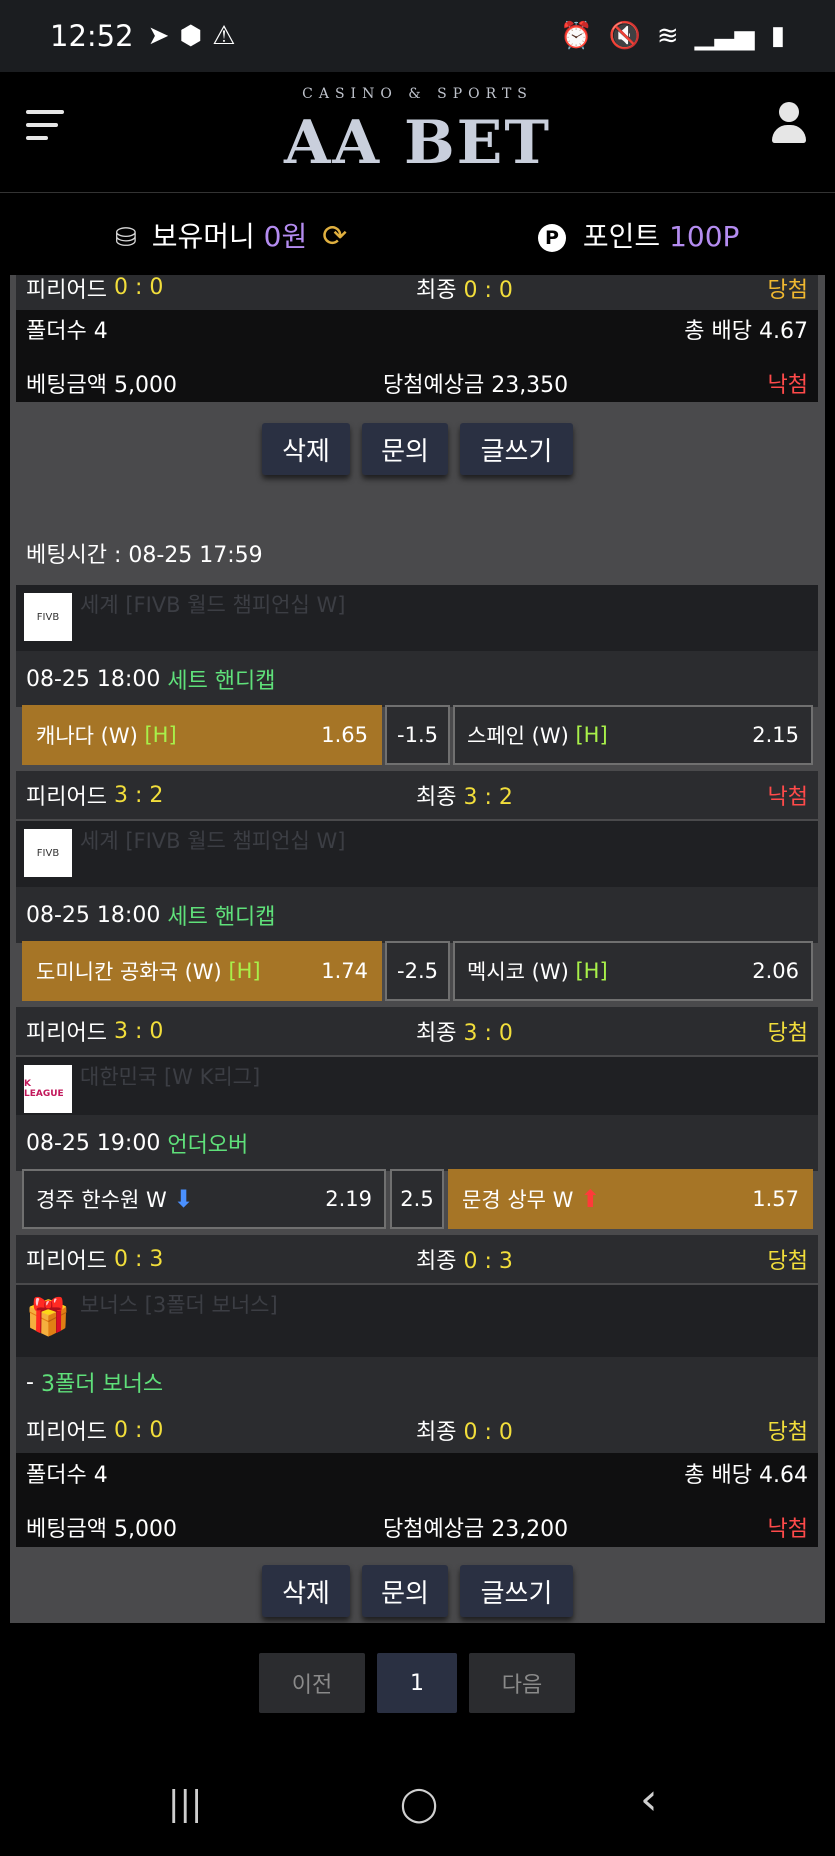  What do you see at coordinates (518, 1200) in the screenshot?
I see `team-name: 문경 상무 W` at bounding box center [518, 1200].